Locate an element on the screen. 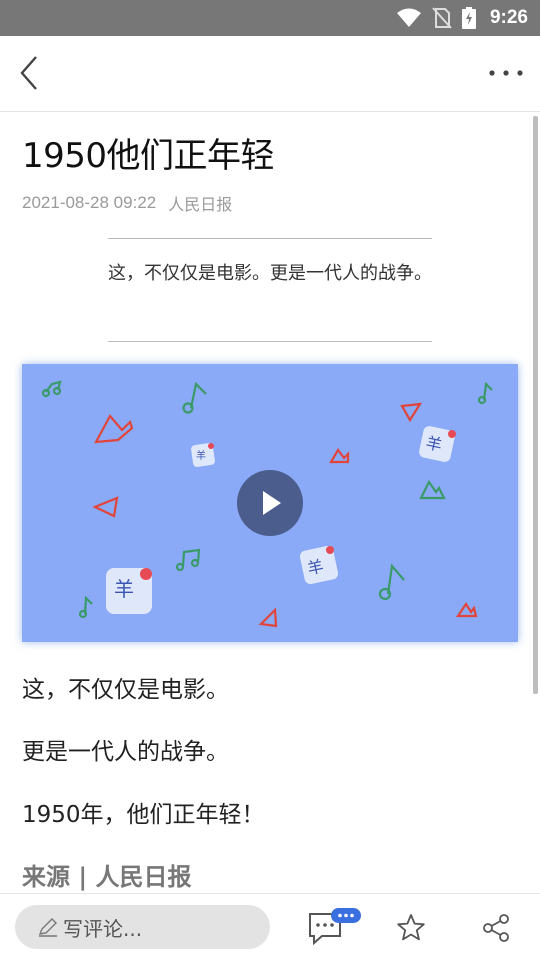  comment-count-badge is located at coordinates (346, 915).